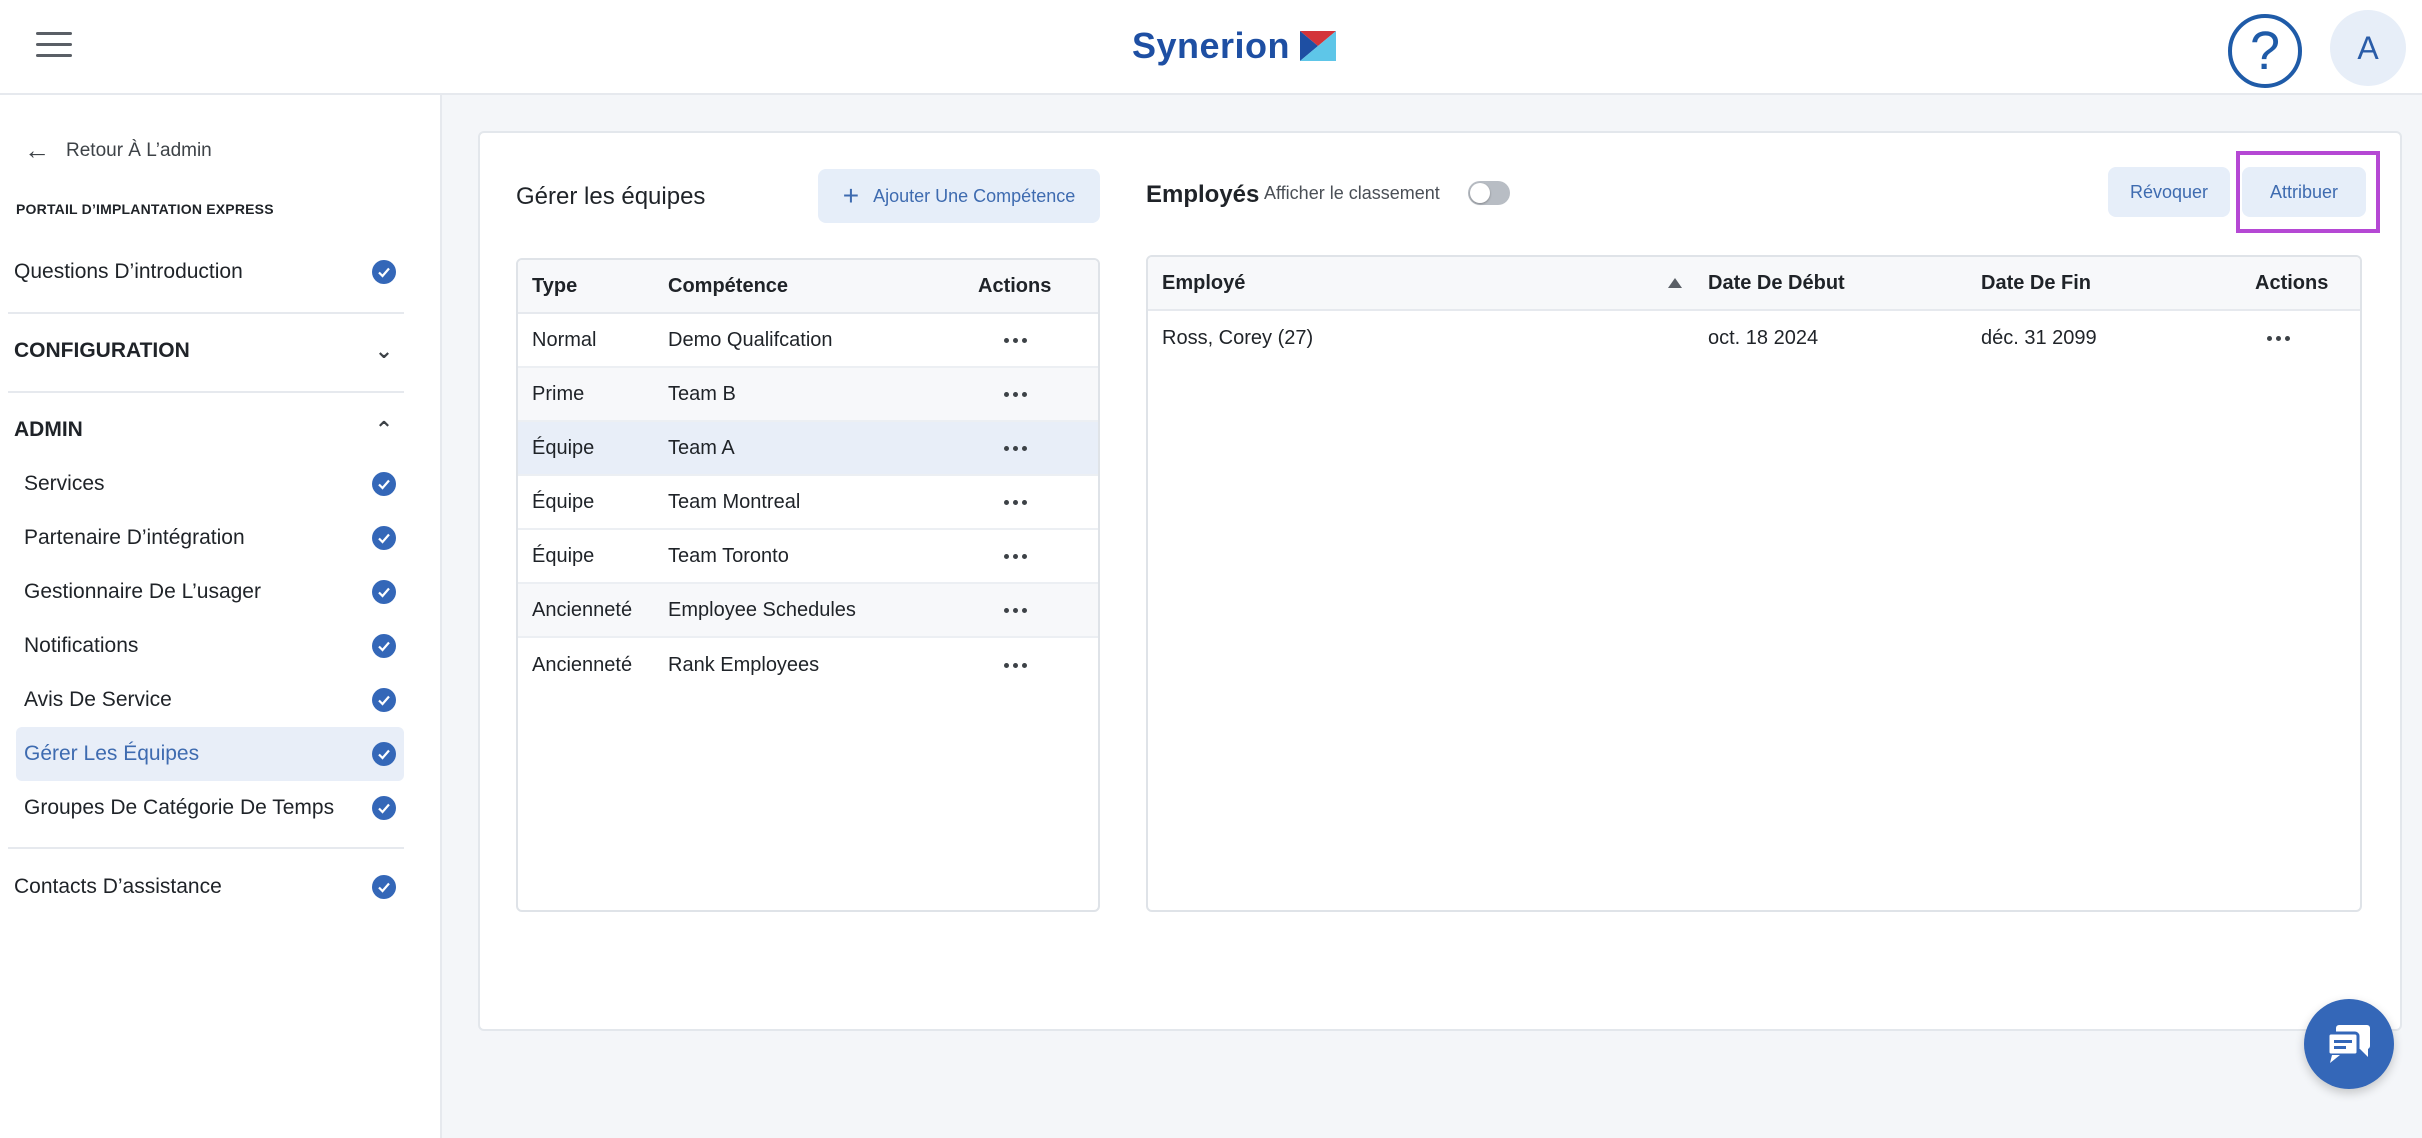 The width and height of the screenshot is (2422, 1138). What do you see at coordinates (210, 754) in the screenshot?
I see `sidebar-item-manage-teams: Gérer Les Équipes` at bounding box center [210, 754].